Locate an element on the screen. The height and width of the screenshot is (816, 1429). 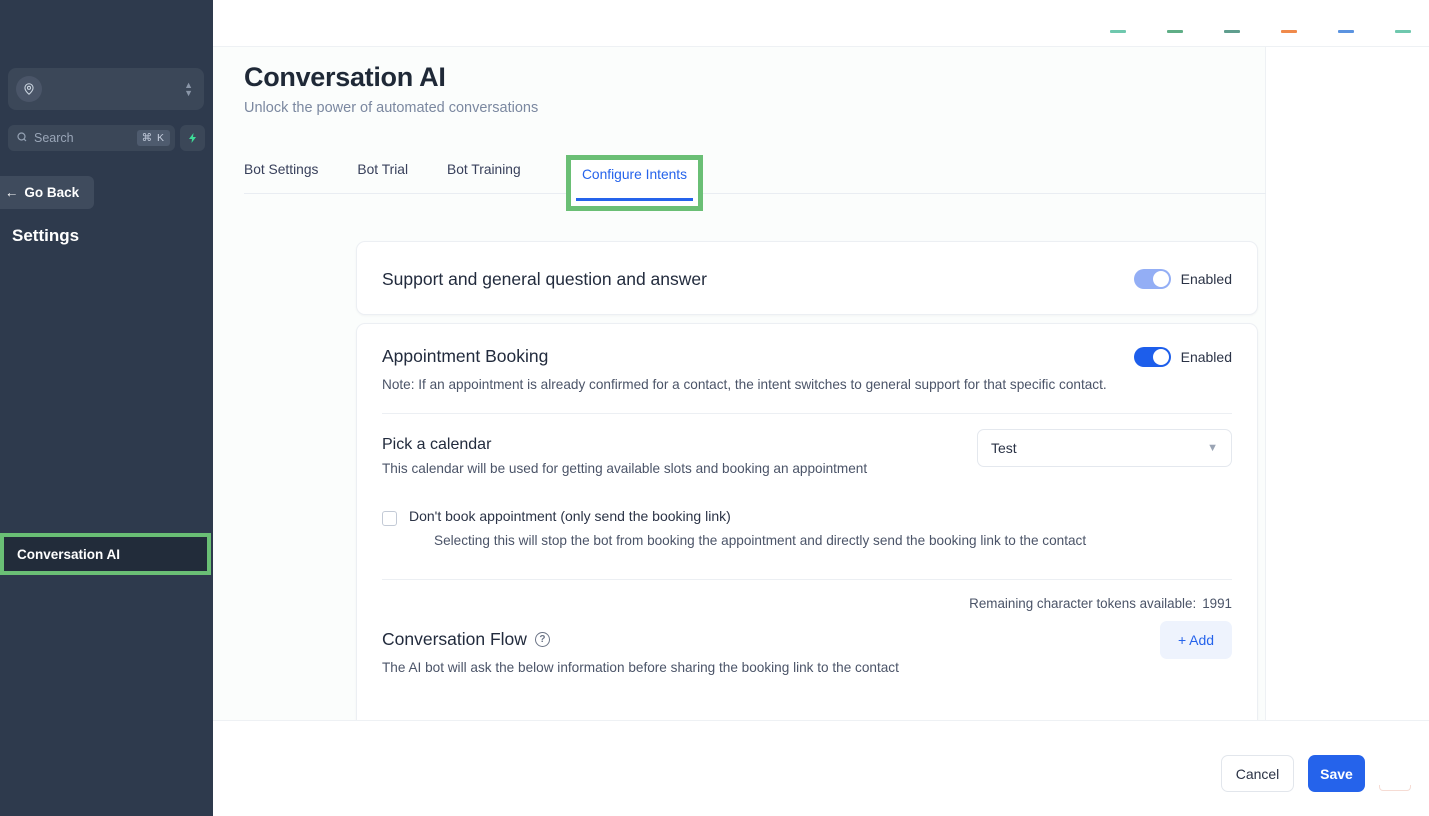
footer-action-bar: Cancel Save is located at coordinates (821, 768).